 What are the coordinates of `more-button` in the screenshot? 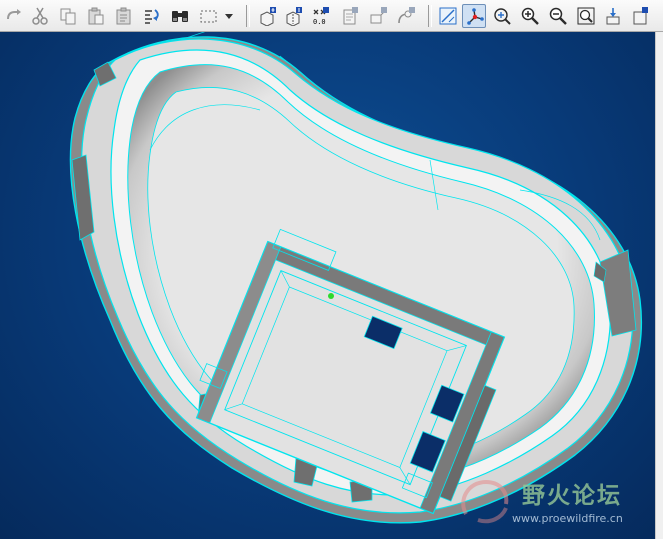 It's located at (640, 16).